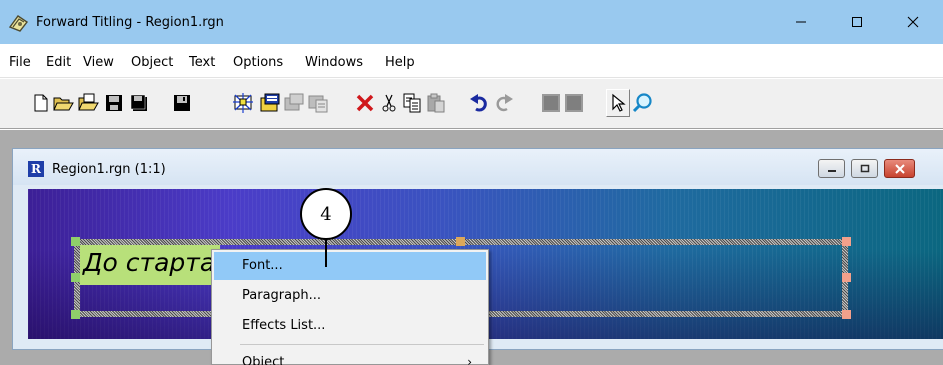  I want to click on open-icon, so click(63, 104).